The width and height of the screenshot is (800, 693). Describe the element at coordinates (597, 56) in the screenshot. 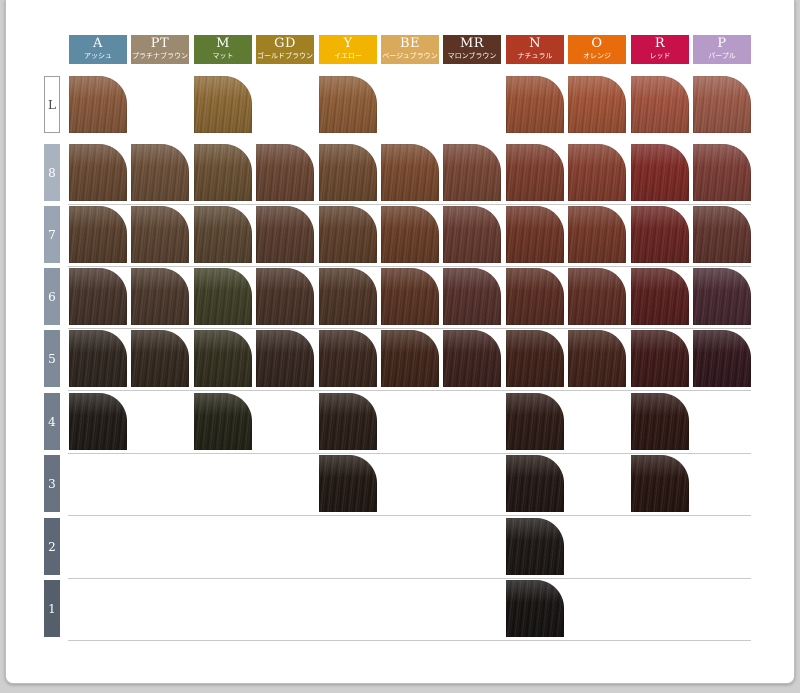

I see `column-name: オレンジ` at that location.